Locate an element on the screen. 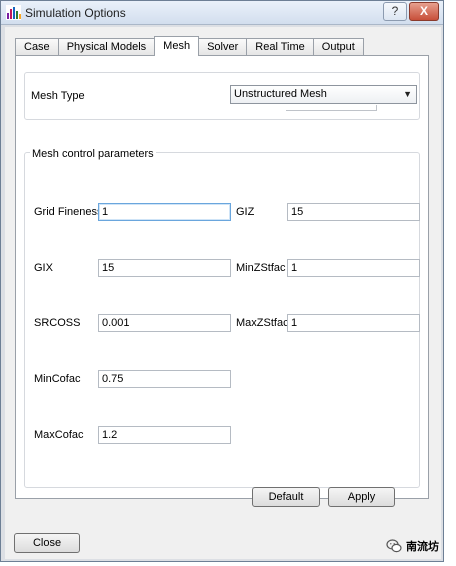 This screenshot has height=566, width=456. title-bar: Simulation Options ? X is located at coordinates (222, 13).